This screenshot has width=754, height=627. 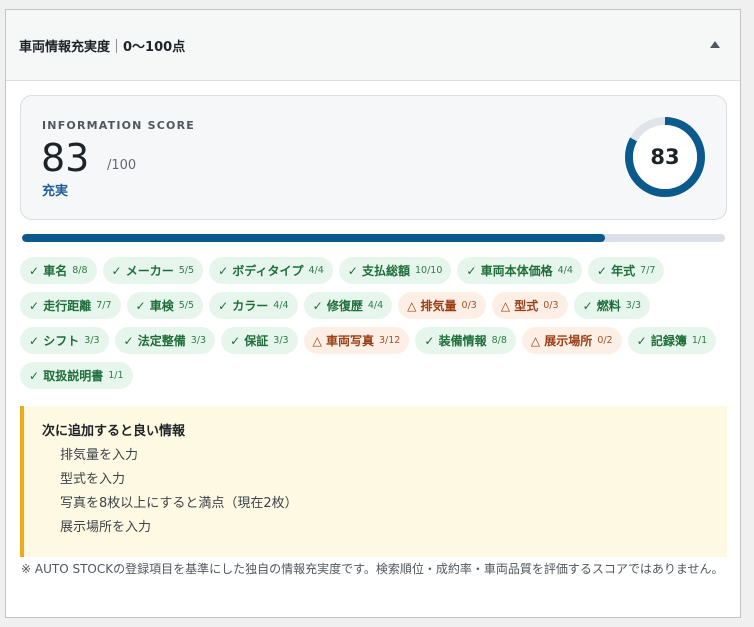 I want to click on item-chip: ✓ 燃料 3/3, so click(x=612, y=305).